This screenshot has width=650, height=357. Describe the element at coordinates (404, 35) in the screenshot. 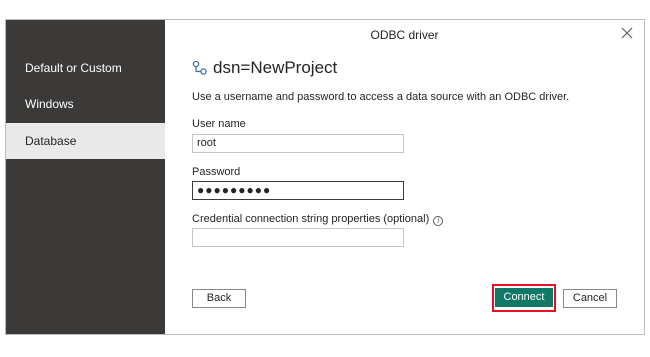

I see `dialog-title: ODBC driver` at that location.